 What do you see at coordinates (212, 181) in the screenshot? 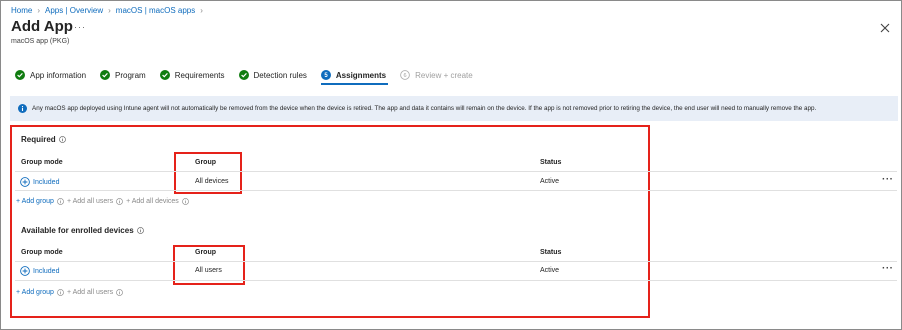
I see `required-group-value: All devices` at bounding box center [212, 181].